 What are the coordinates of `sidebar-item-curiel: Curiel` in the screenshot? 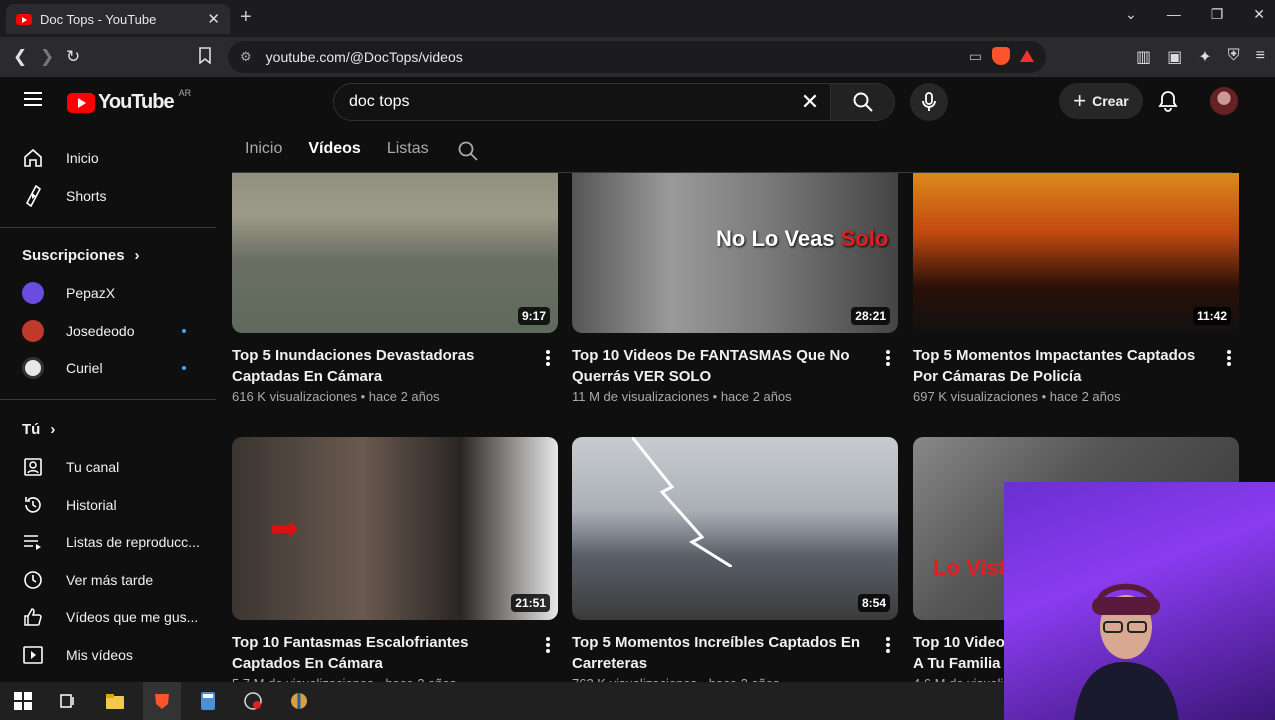 It's located at (108, 368).